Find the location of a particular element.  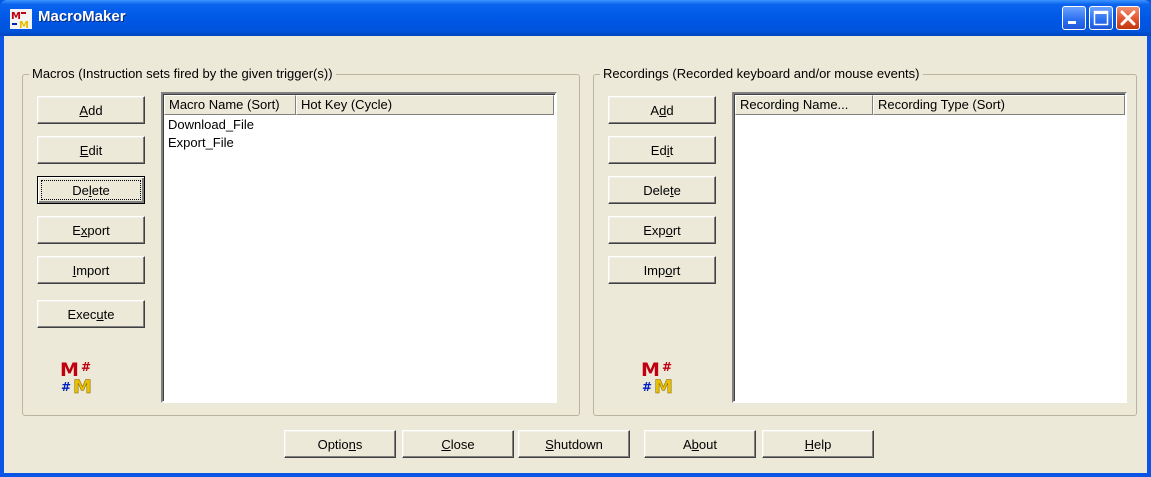

close-icon is located at coordinates (1128, 18).